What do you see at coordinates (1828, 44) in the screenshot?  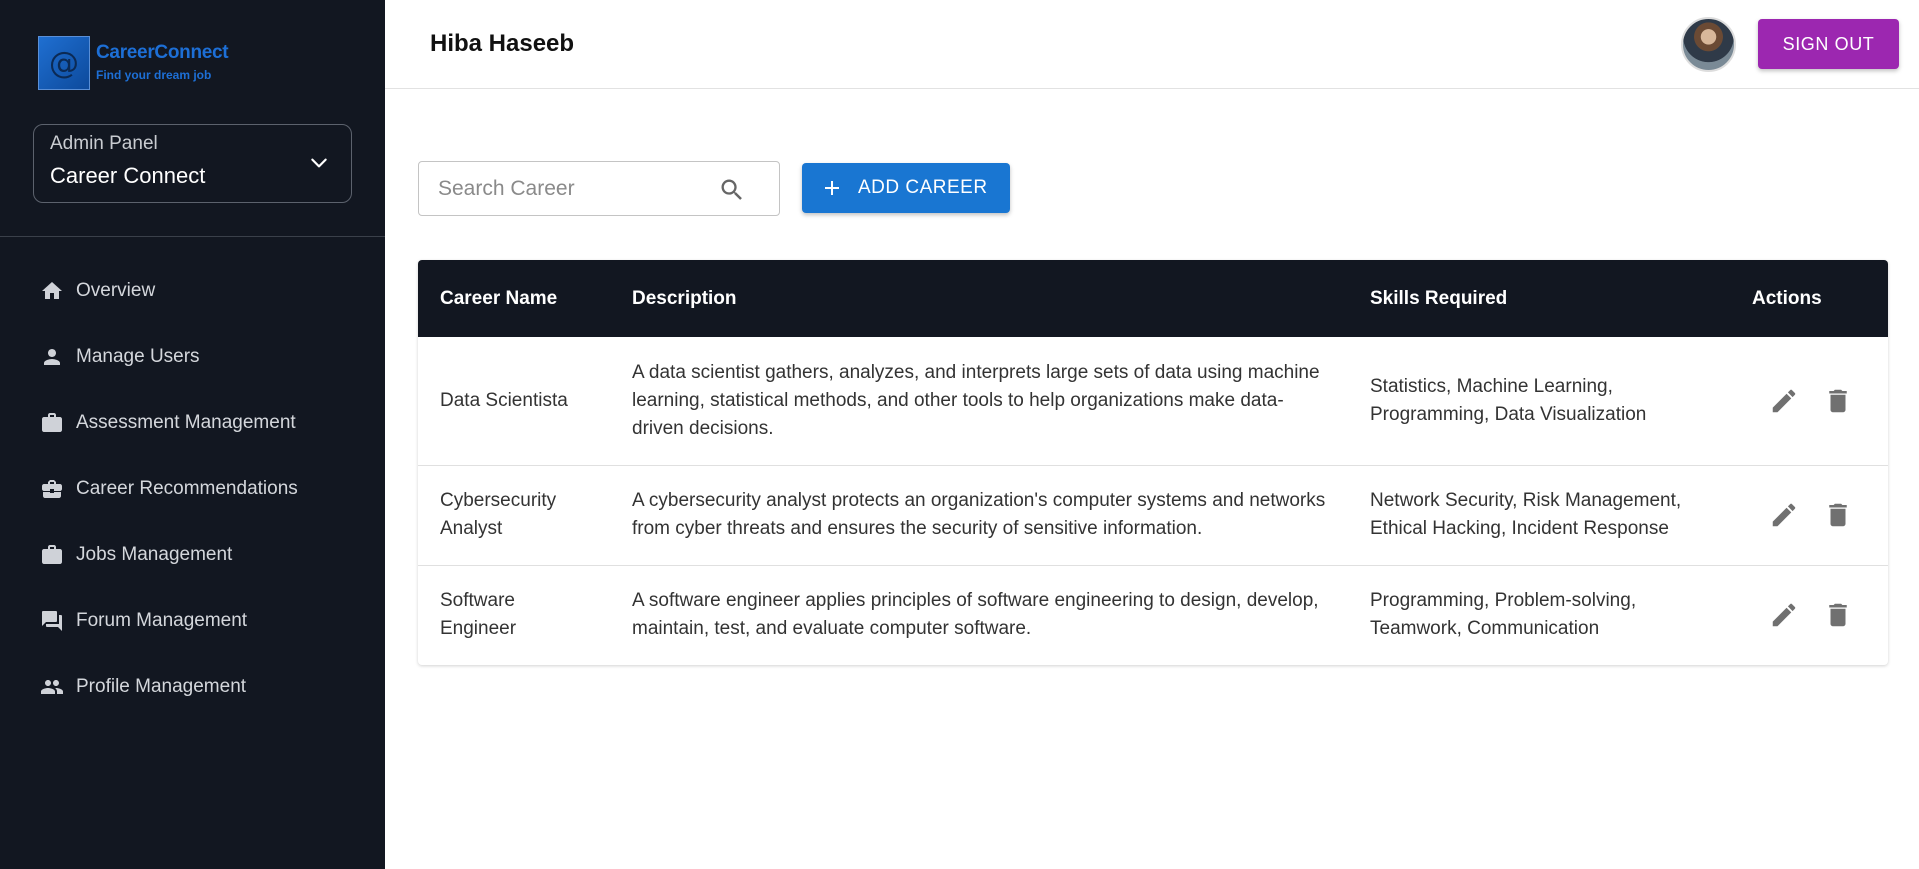 I see `sign-out-button: SIGN OUT` at bounding box center [1828, 44].